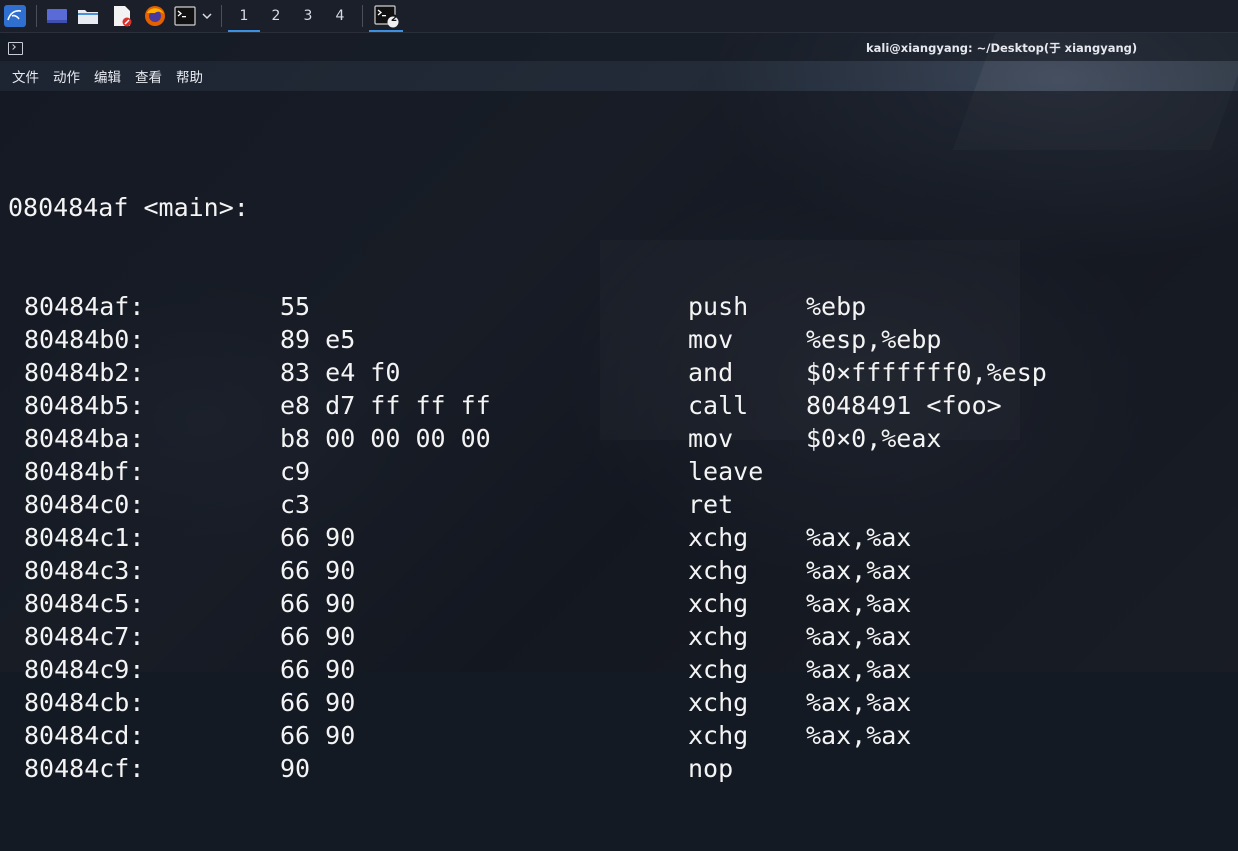 The width and height of the screenshot is (1238, 851). I want to click on instruction-address: 80484cb:, so click(84, 702).